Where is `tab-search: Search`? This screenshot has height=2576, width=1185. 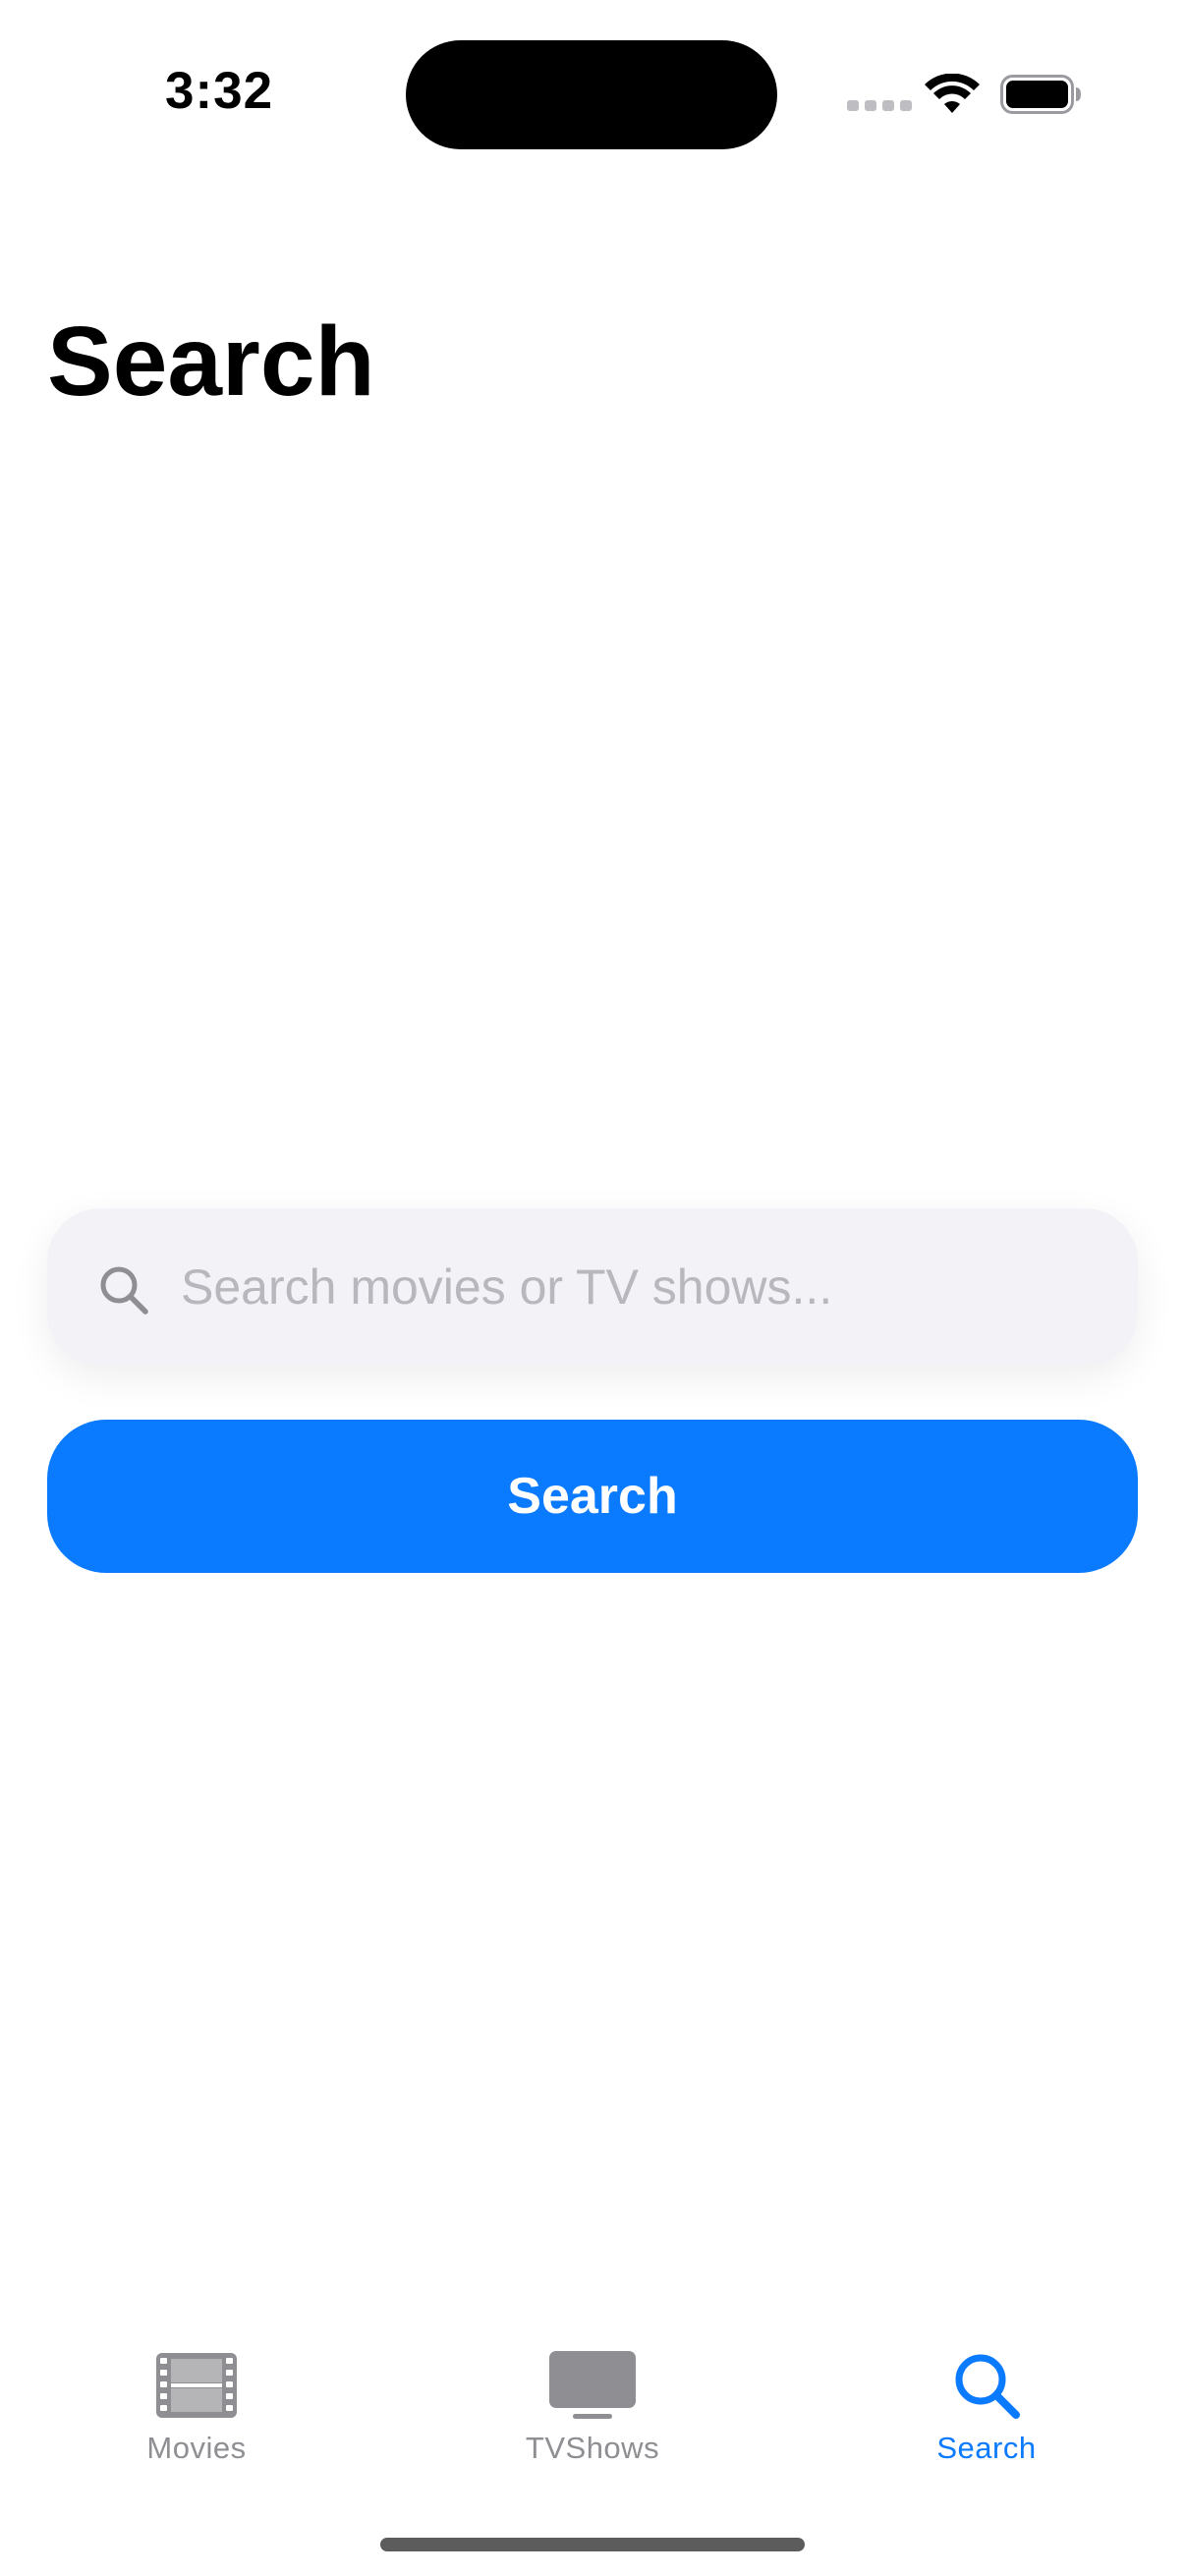
tab-search: Search is located at coordinates (987, 2402).